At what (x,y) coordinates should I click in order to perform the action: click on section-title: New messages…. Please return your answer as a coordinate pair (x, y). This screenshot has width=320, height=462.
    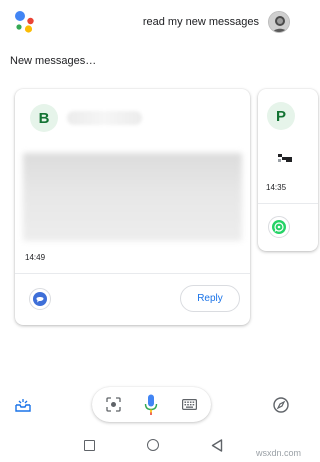
    Looking at the image, I should click on (53, 61).